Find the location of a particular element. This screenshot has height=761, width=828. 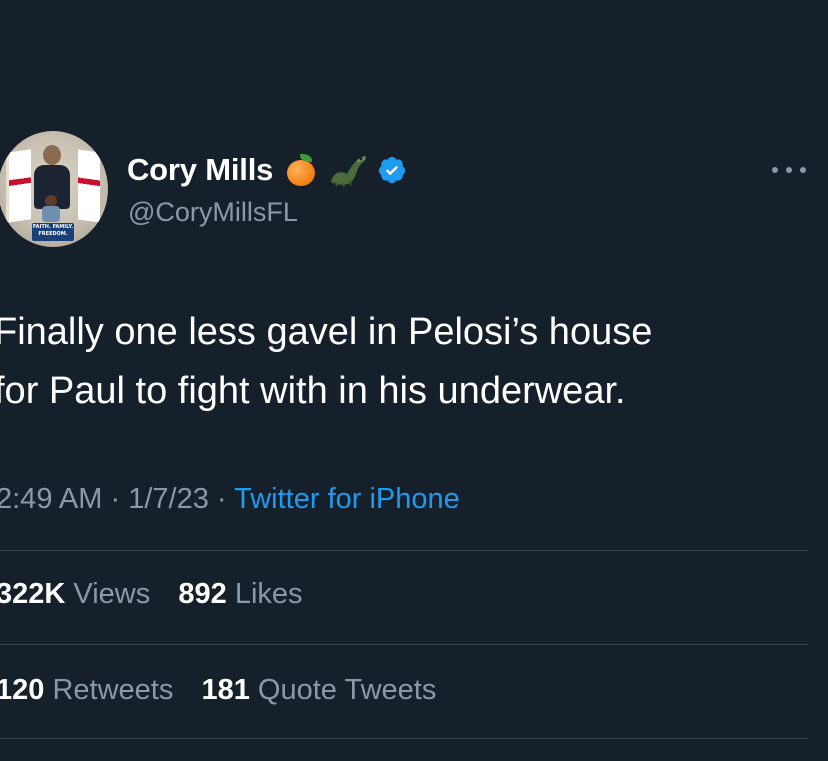

quotes-count: 181 is located at coordinates (225, 690).